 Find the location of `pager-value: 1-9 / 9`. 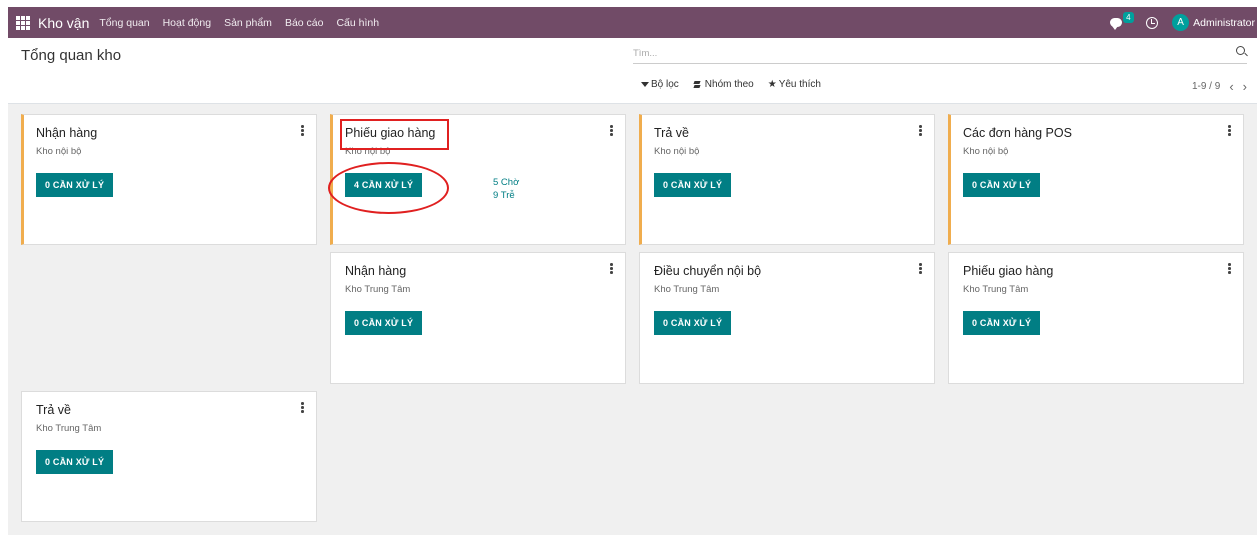

pager-value: 1-9 / 9 is located at coordinates (1206, 86).